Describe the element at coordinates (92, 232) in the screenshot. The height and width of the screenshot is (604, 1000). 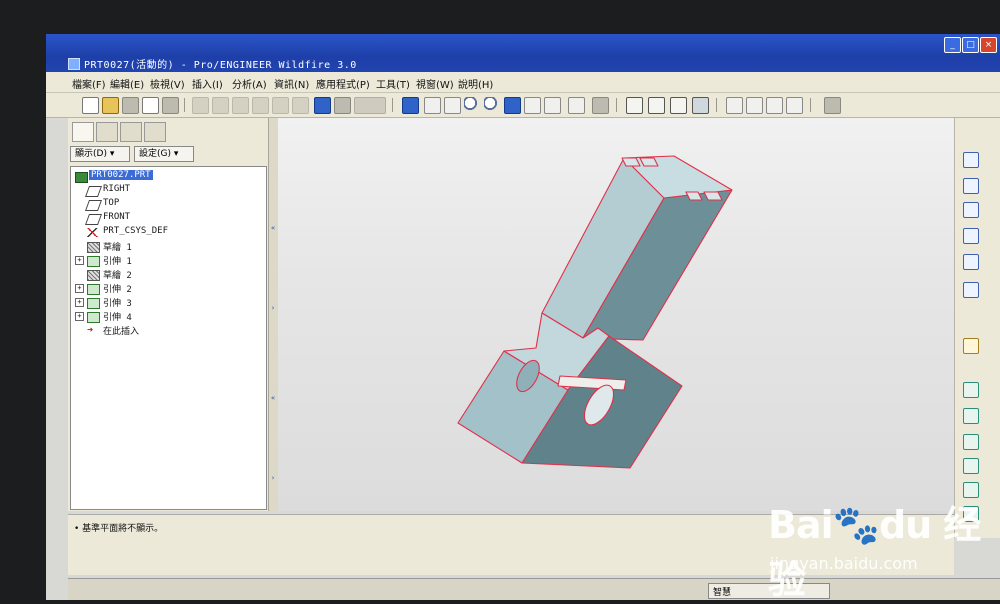
I see `csys-icon` at that location.